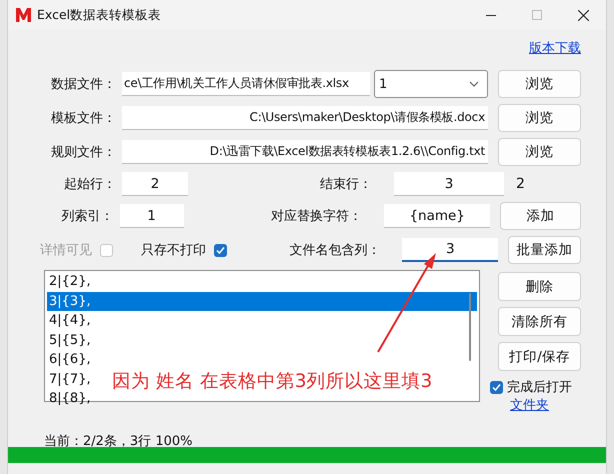 The image size is (614, 474). Describe the element at coordinates (173, 250) in the screenshot. I see `checkbox-label: 只存不打印` at that location.